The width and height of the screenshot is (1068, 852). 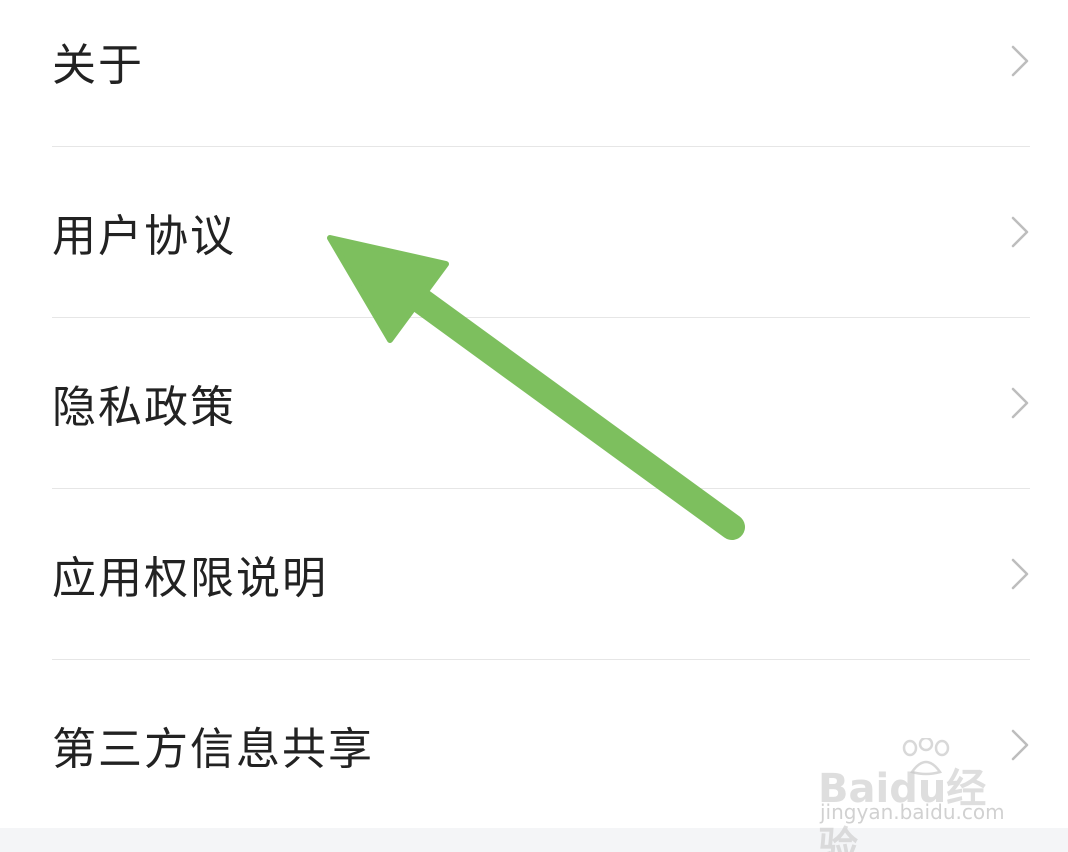 I want to click on menu-item-label: 应用权限说明, so click(x=190, y=578).